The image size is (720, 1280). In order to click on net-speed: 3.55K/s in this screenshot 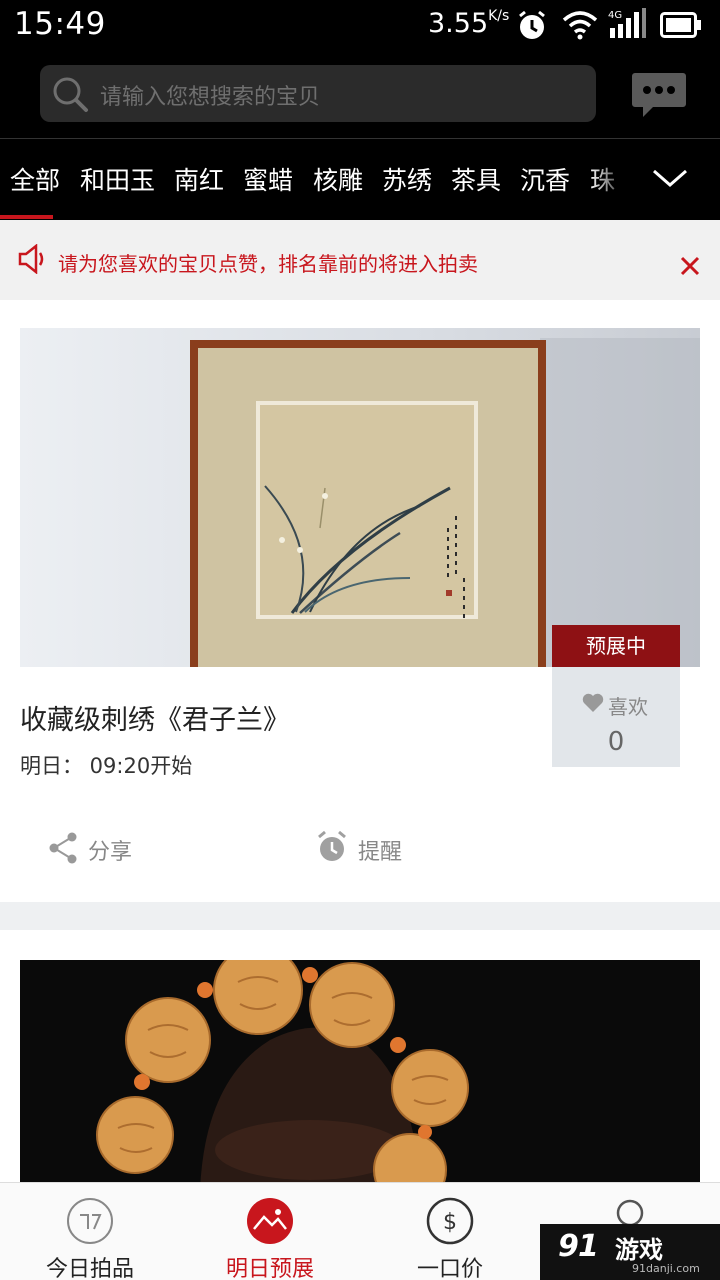, I will do `click(468, 23)`.